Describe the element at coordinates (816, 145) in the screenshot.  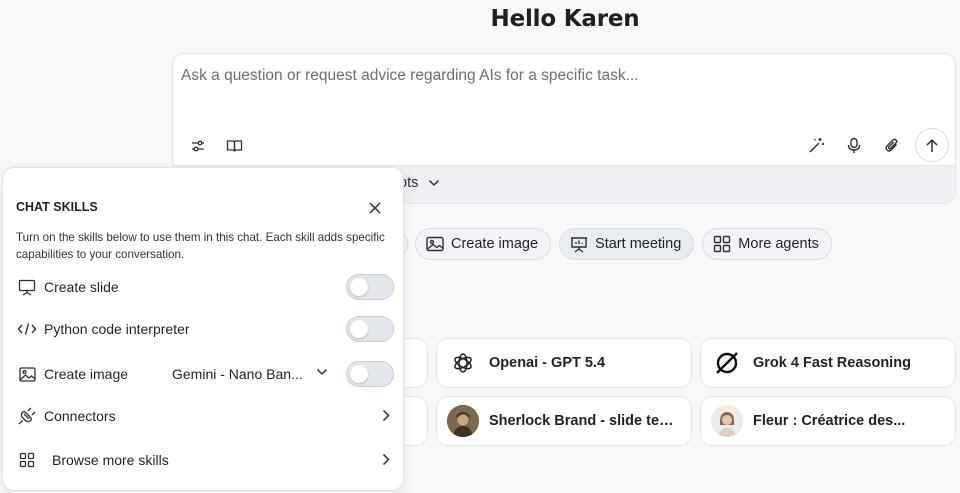
I see `magic-wand-icon` at that location.